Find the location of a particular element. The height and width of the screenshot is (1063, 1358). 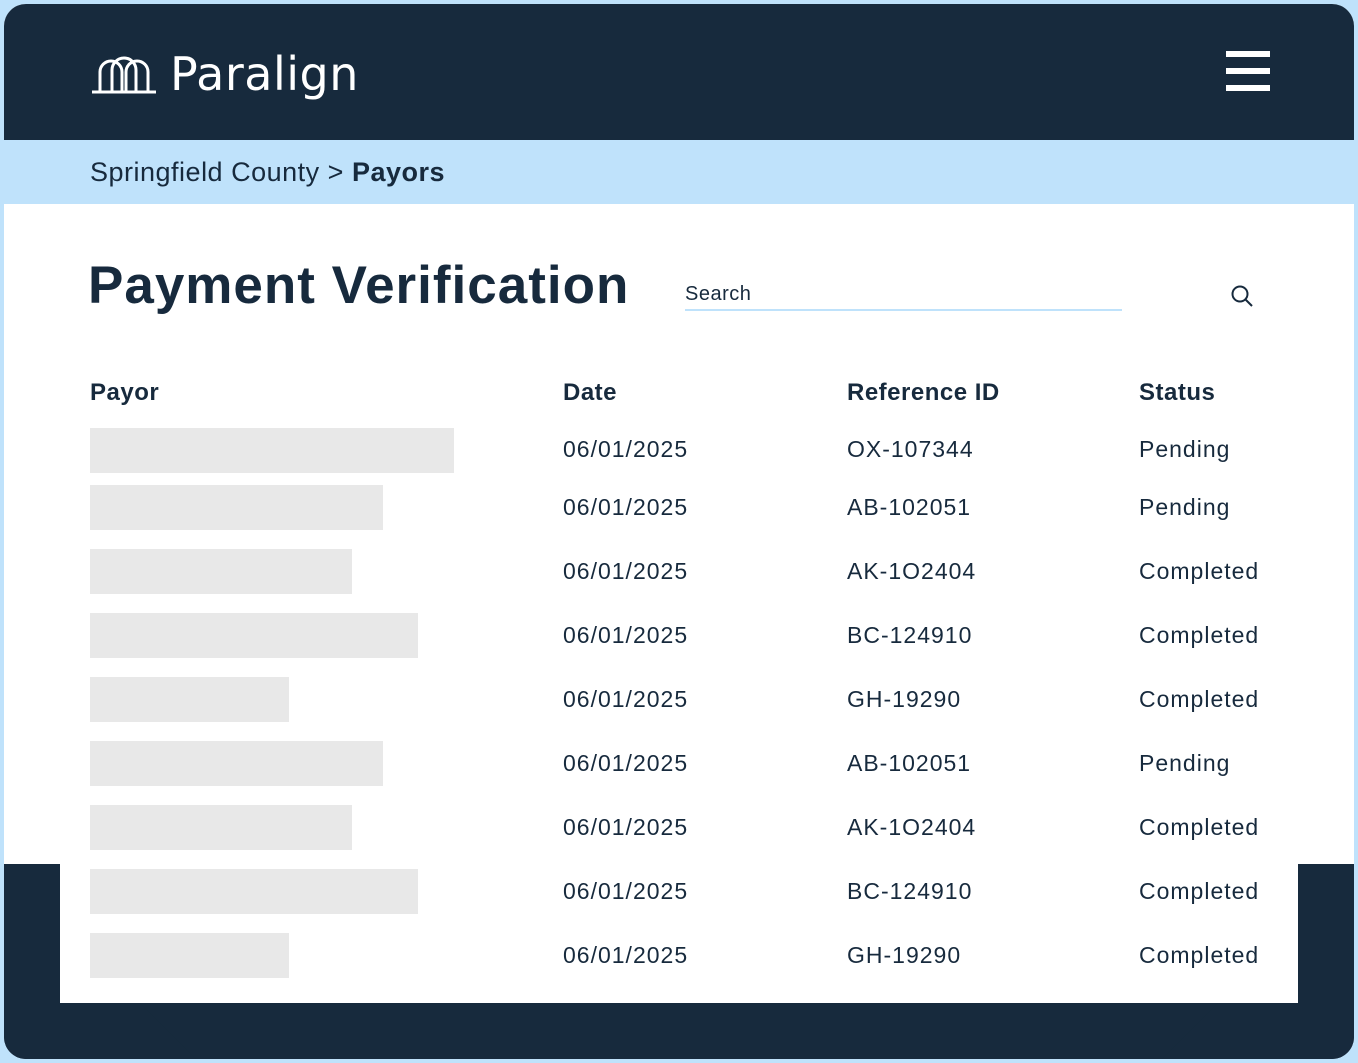

right-corner-band is located at coordinates (1326, 961).